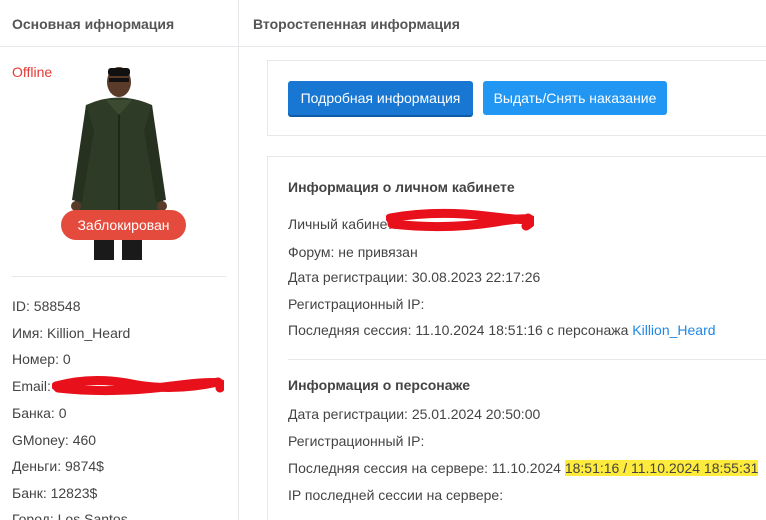  I want to click on character-reg-date: Дата регистрации: 25.01.2024 20:50:00, so click(414, 414).